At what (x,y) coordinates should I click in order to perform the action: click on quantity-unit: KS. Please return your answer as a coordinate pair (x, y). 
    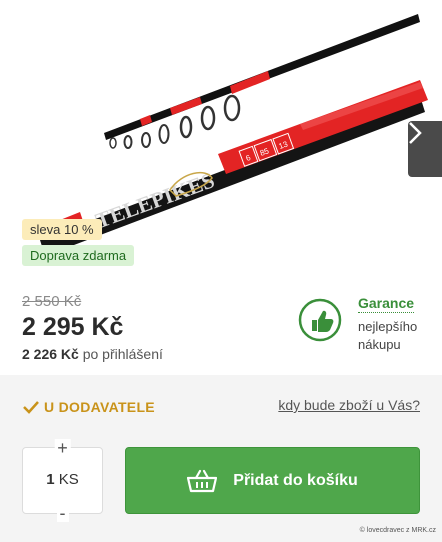
    Looking at the image, I should click on (68, 479).